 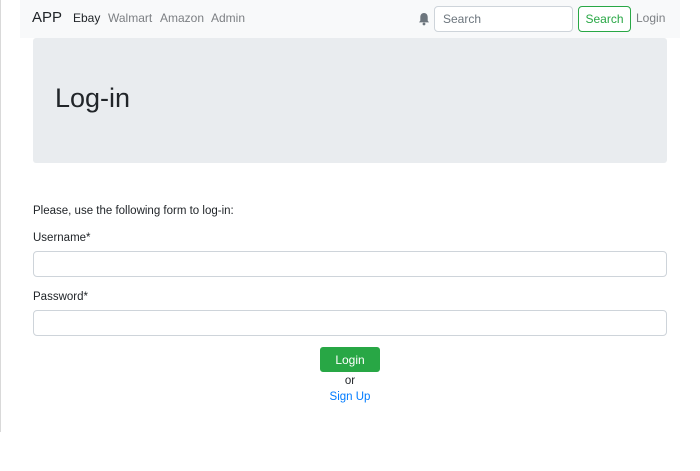 I want to click on search-input, so click(x=503, y=19).